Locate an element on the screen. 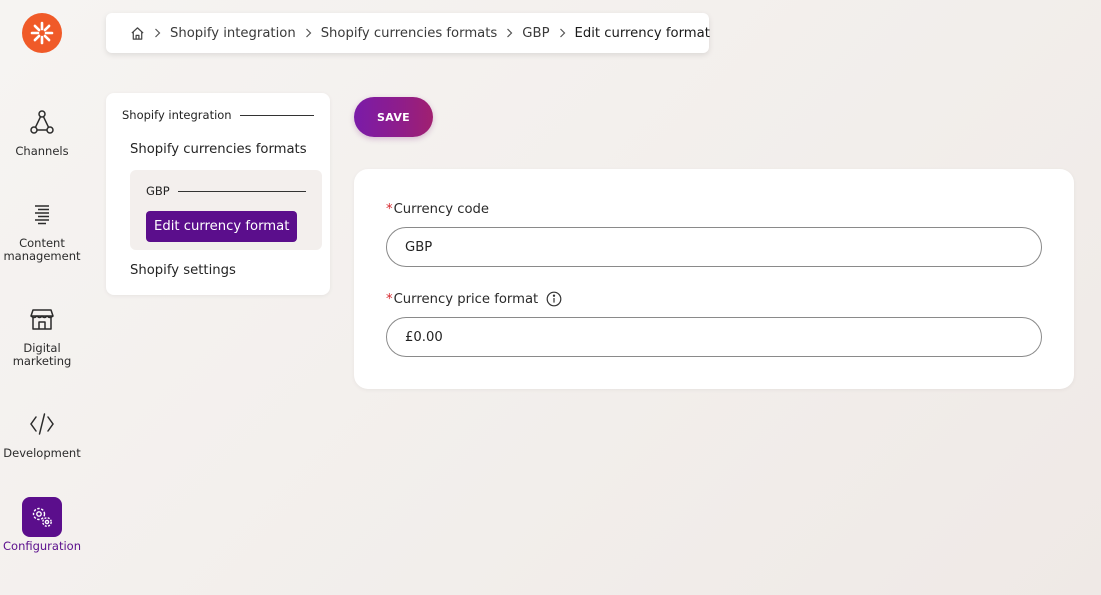  rail-item-channels: Channels is located at coordinates (42, 130).